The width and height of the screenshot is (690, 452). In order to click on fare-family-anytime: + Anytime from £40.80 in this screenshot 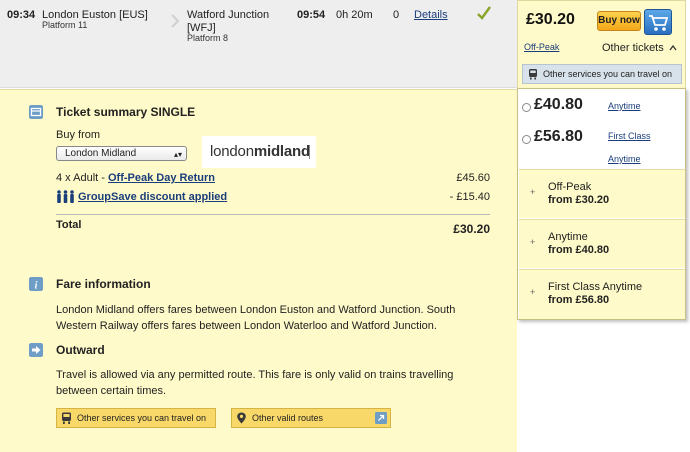, I will do `click(602, 243)`.